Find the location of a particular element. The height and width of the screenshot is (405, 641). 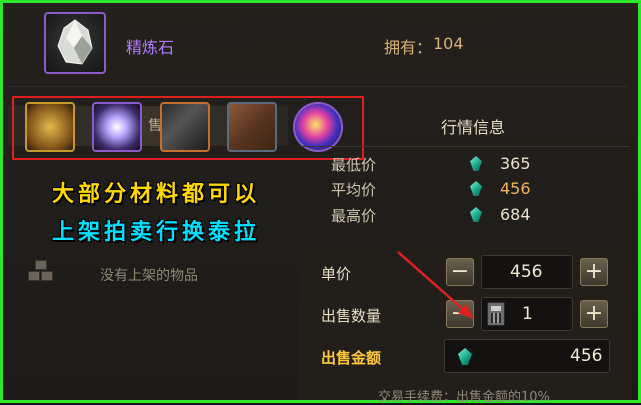

red-arrow-annotation is located at coordinates (435, 285).